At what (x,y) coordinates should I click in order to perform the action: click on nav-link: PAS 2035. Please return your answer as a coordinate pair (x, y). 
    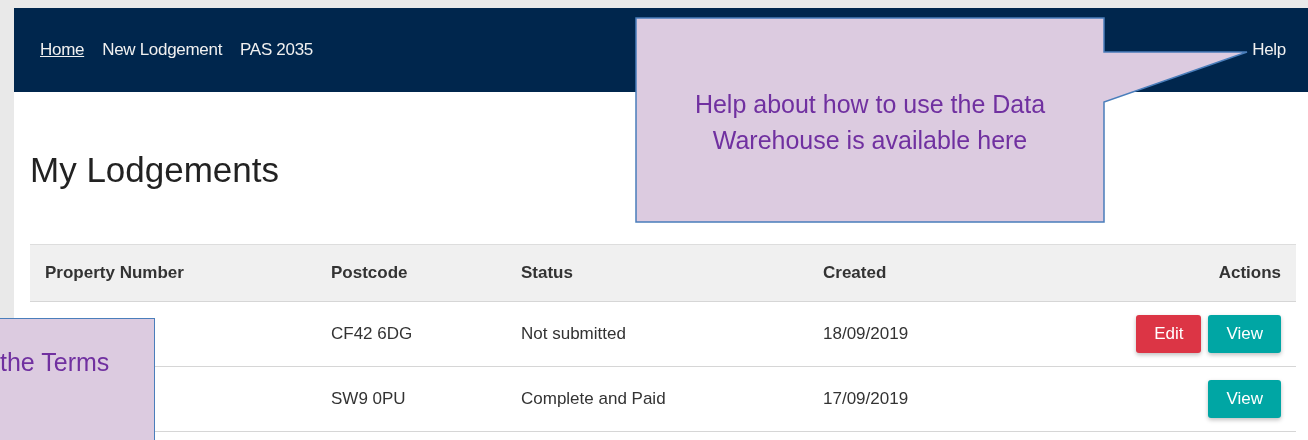
    Looking at the image, I should click on (276, 50).